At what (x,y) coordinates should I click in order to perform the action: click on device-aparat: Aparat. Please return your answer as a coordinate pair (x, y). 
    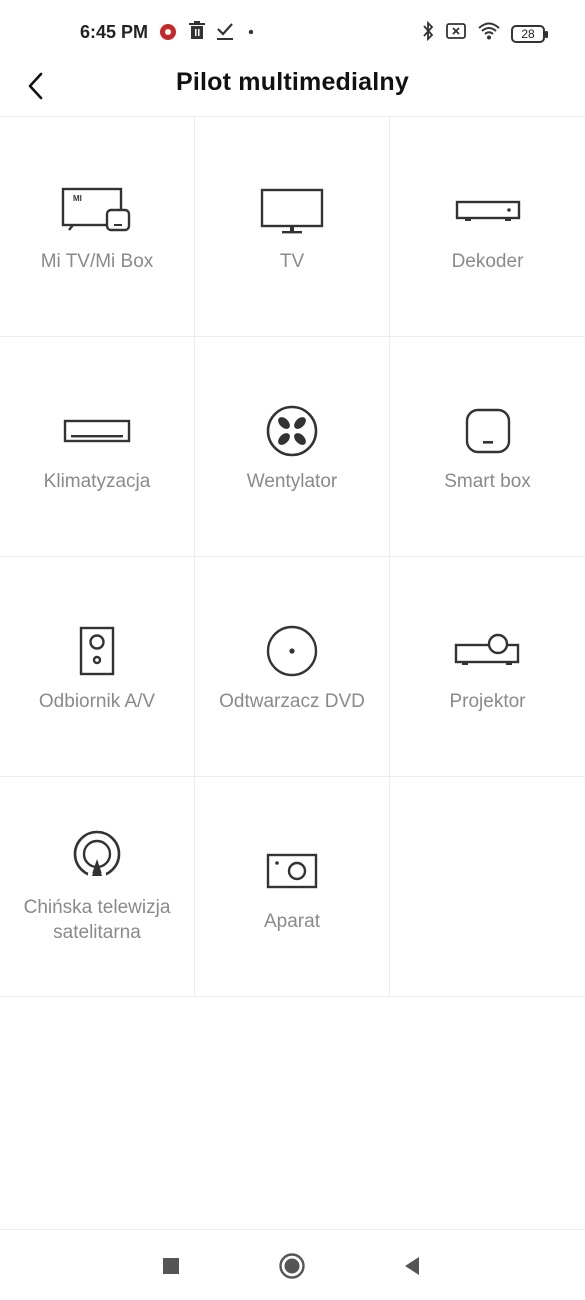
    Looking at the image, I should click on (292, 887).